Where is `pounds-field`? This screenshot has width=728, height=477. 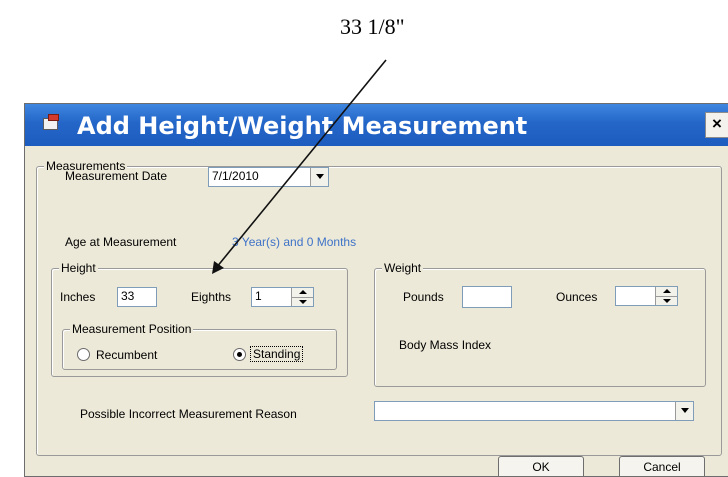
pounds-field is located at coordinates (487, 297).